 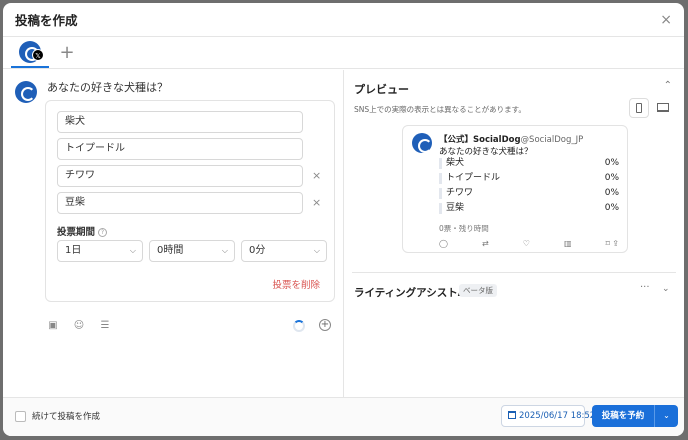 What do you see at coordinates (299, 326) in the screenshot?
I see `character-count-ring` at bounding box center [299, 326].